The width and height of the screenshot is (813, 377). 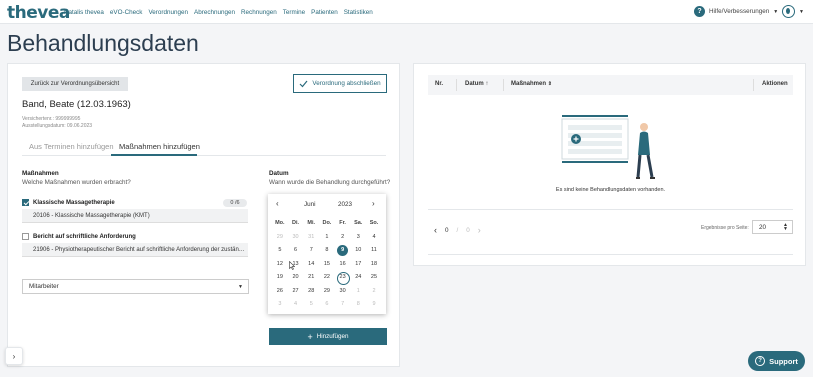 What do you see at coordinates (126, 12) in the screenshot?
I see `nav-item-evo-check: eVO-Check` at bounding box center [126, 12].